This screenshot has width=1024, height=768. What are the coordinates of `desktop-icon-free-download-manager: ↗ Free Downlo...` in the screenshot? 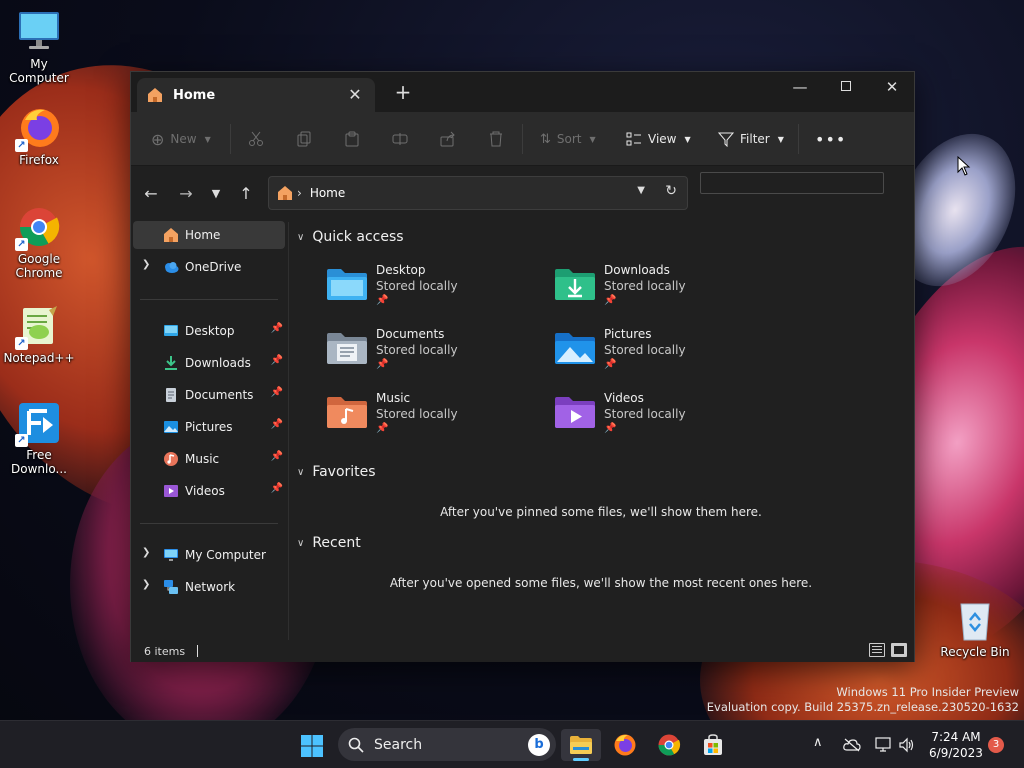 It's located at (39, 438).